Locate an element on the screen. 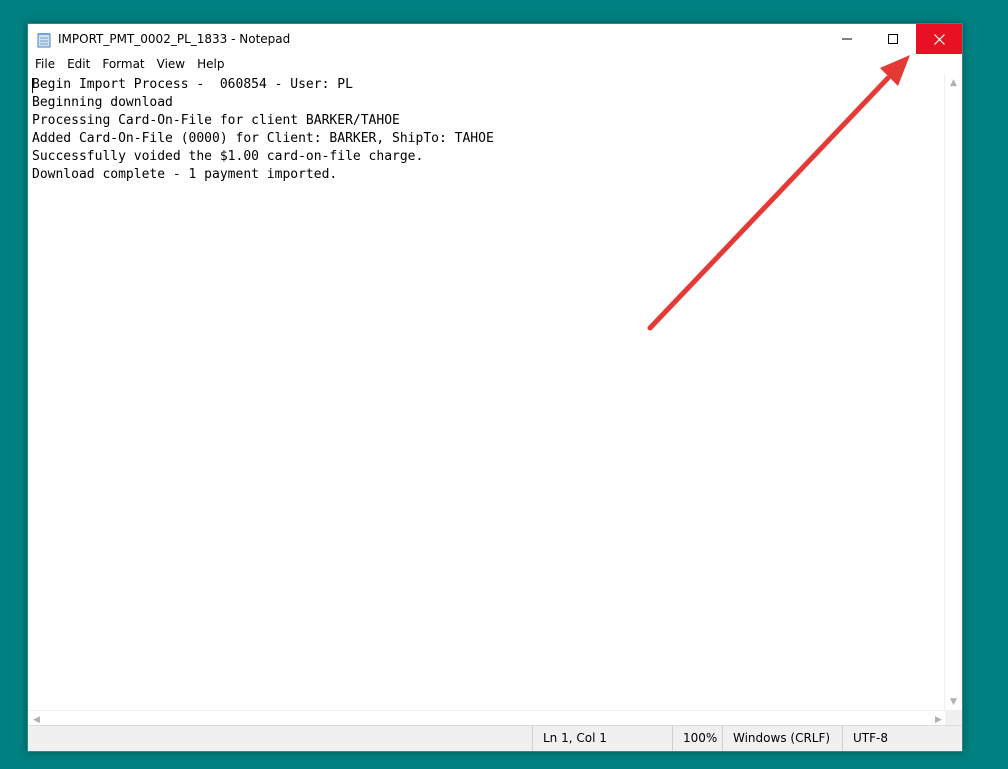 This screenshot has width=1008, height=769. status-zoom: 100% is located at coordinates (697, 738).